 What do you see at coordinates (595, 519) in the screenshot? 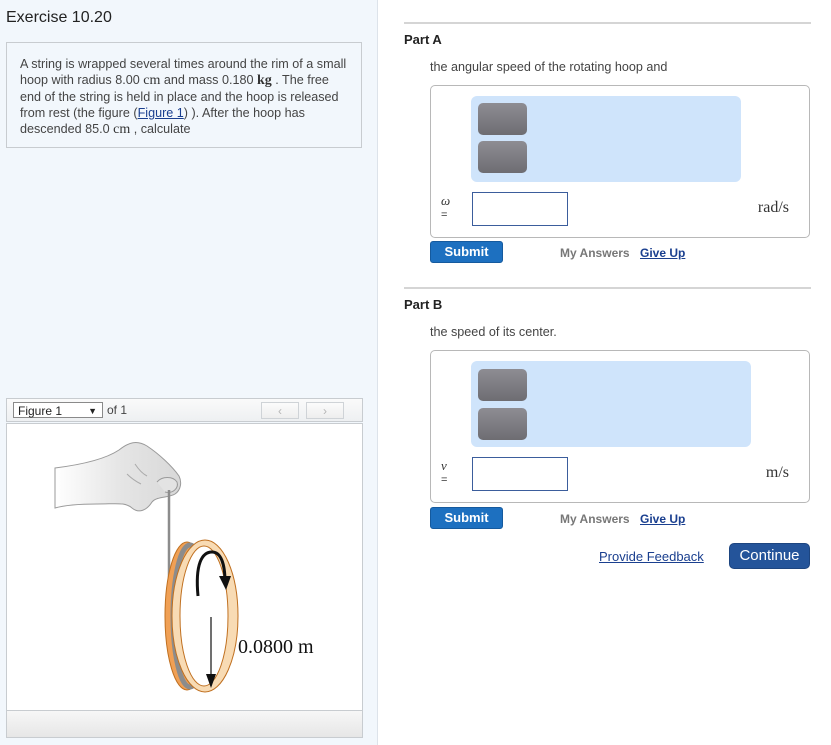
I see `part-b-my-answers: My Answers` at bounding box center [595, 519].